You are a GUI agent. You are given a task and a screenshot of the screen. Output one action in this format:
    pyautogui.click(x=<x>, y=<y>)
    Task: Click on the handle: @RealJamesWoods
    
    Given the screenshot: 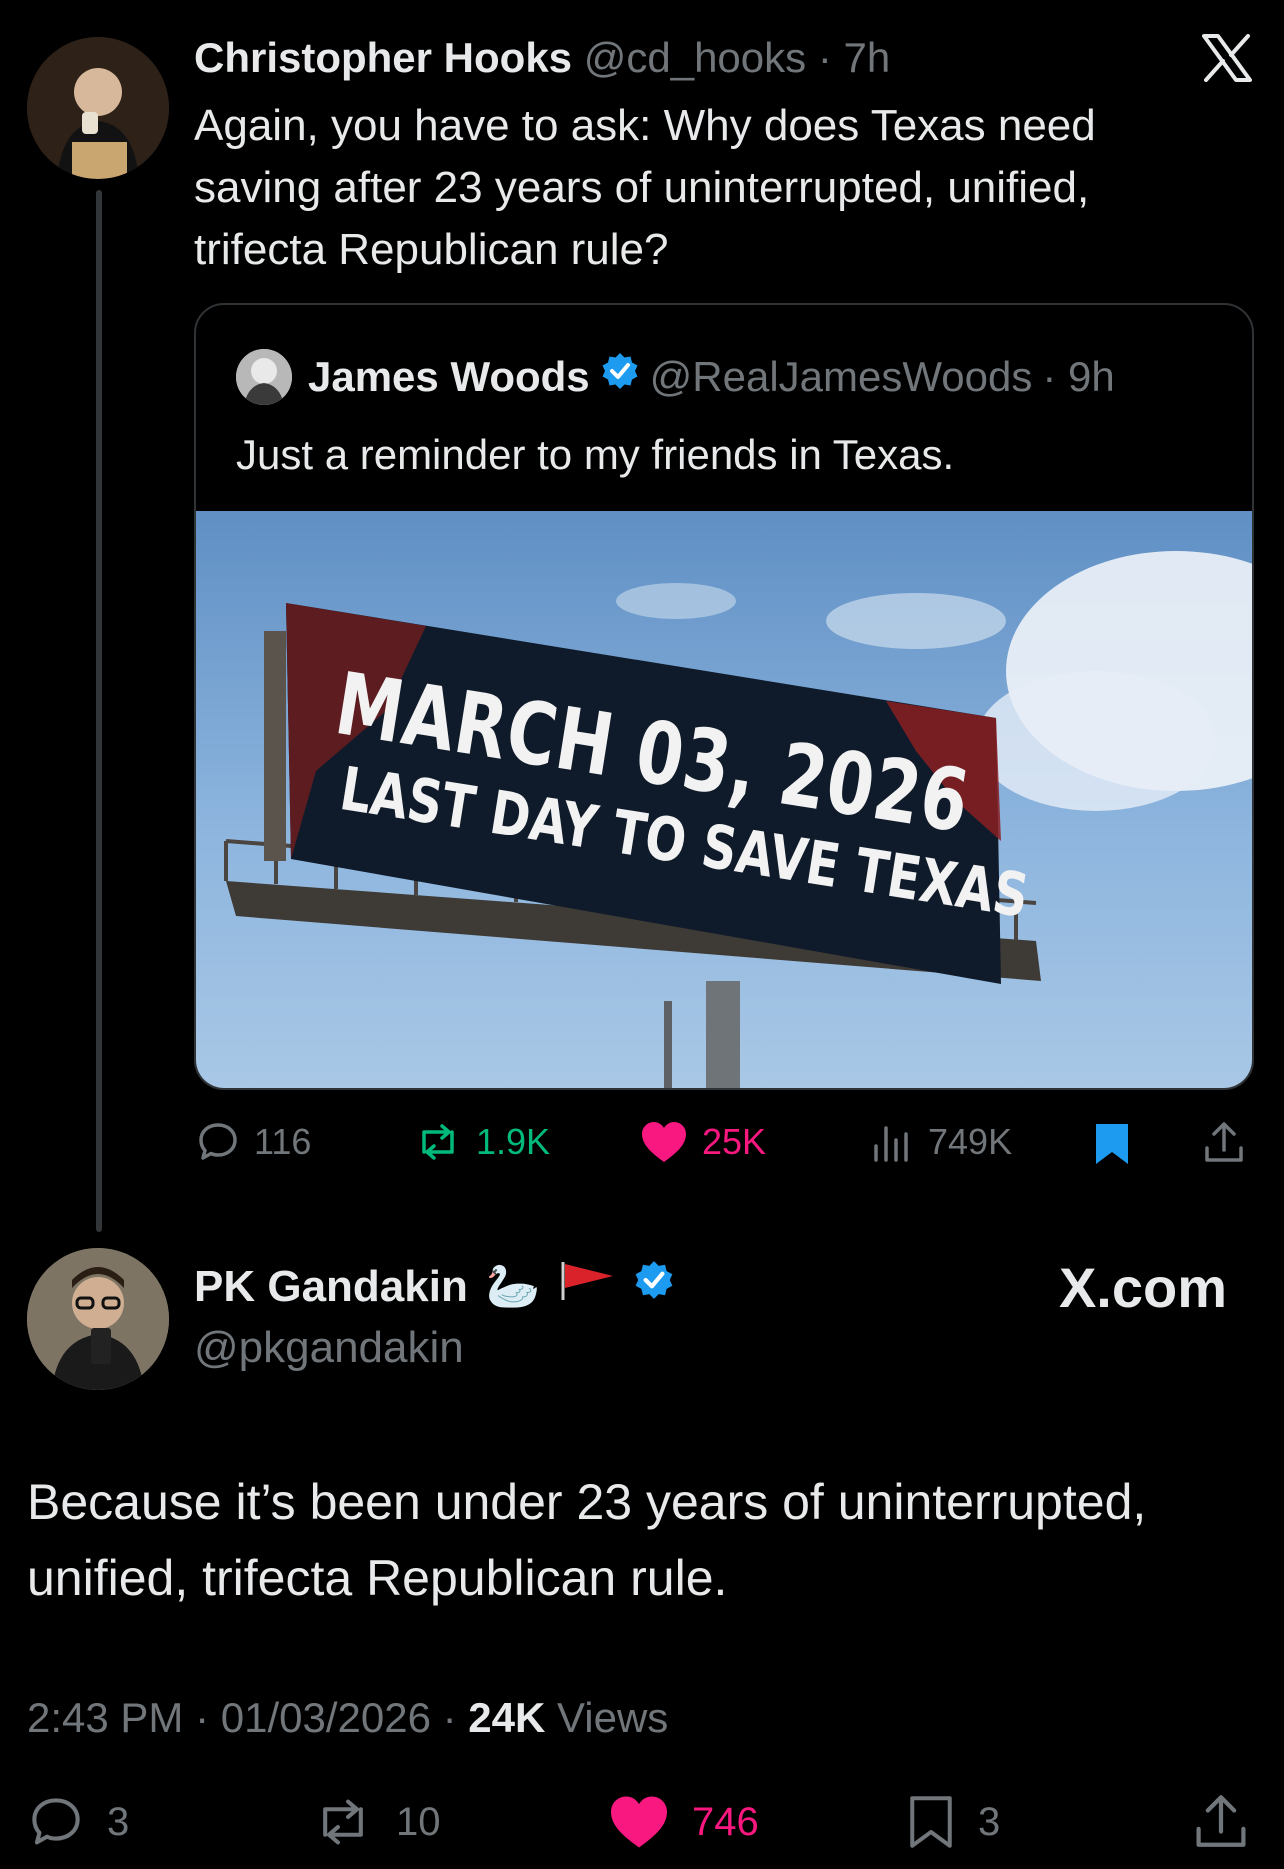 What is the action you would take?
    pyautogui.click(x=841, y=377)
    